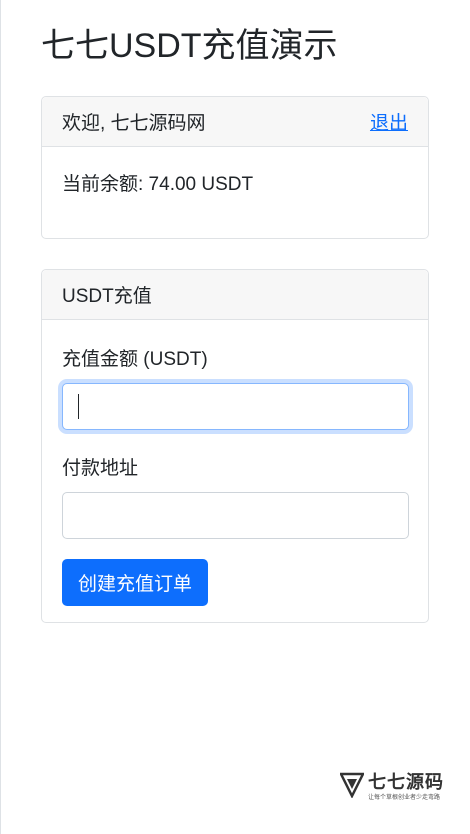  I want to click on account-card-header: 欢迎, 七七源码网 退出, so click(235, 122).